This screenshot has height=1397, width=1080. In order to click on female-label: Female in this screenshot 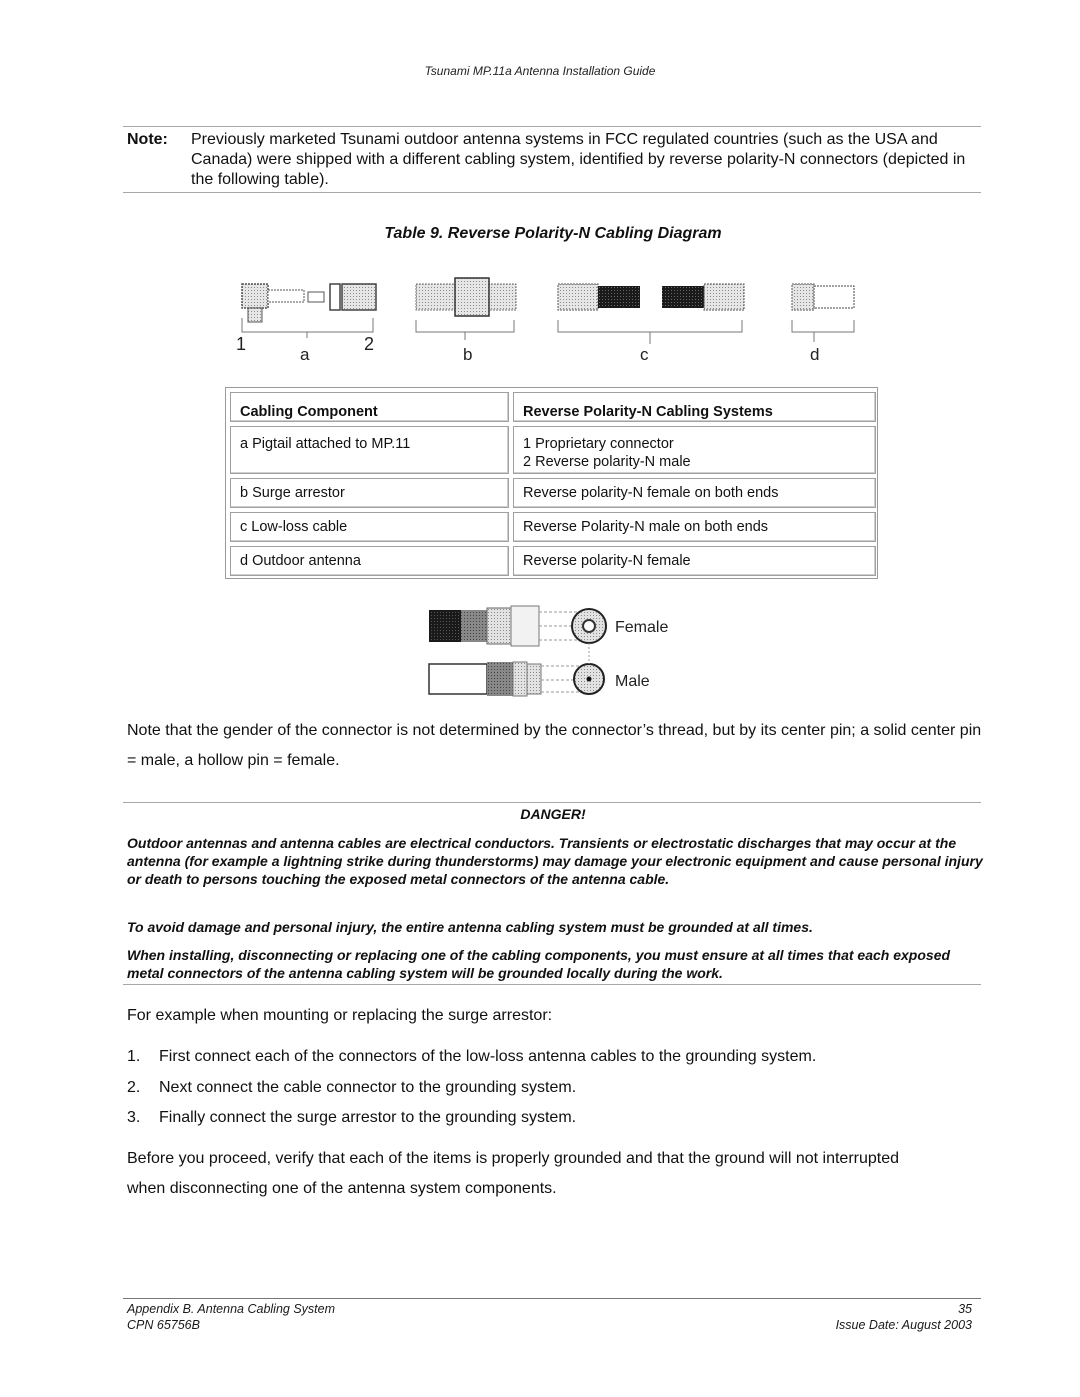, I will do `click(641, 627)`.